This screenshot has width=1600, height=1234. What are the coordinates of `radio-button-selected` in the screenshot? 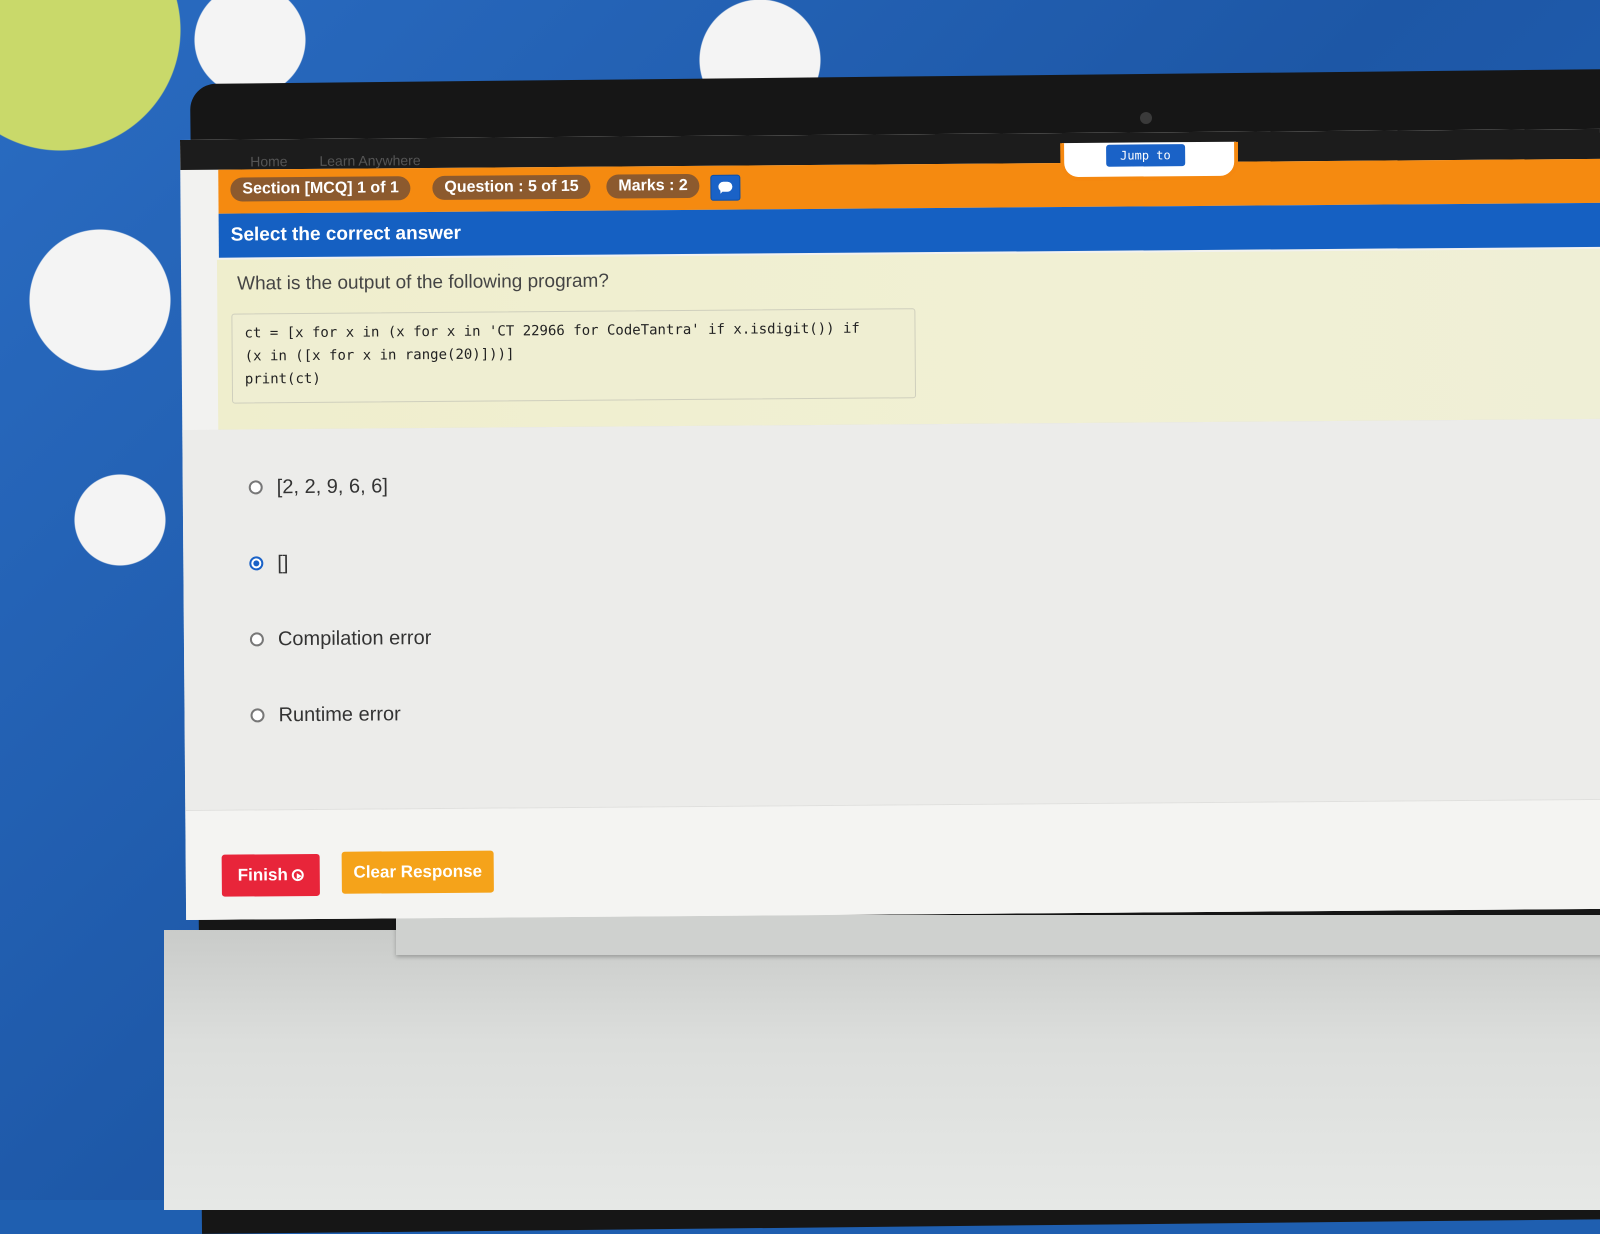 It's located at (256, 563).